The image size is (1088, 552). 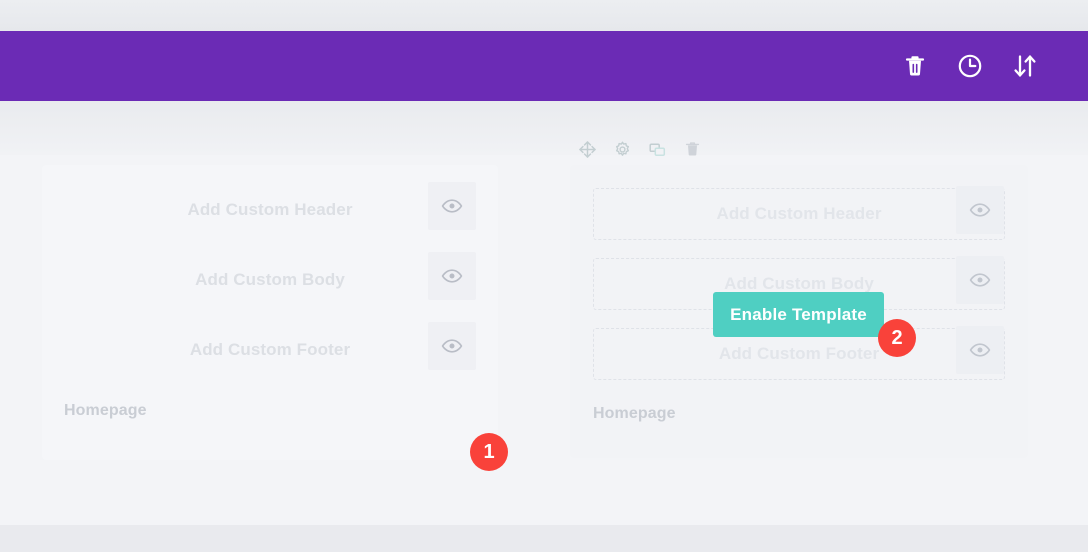 I want to click on clock-icon, so click(x=970, y=66).